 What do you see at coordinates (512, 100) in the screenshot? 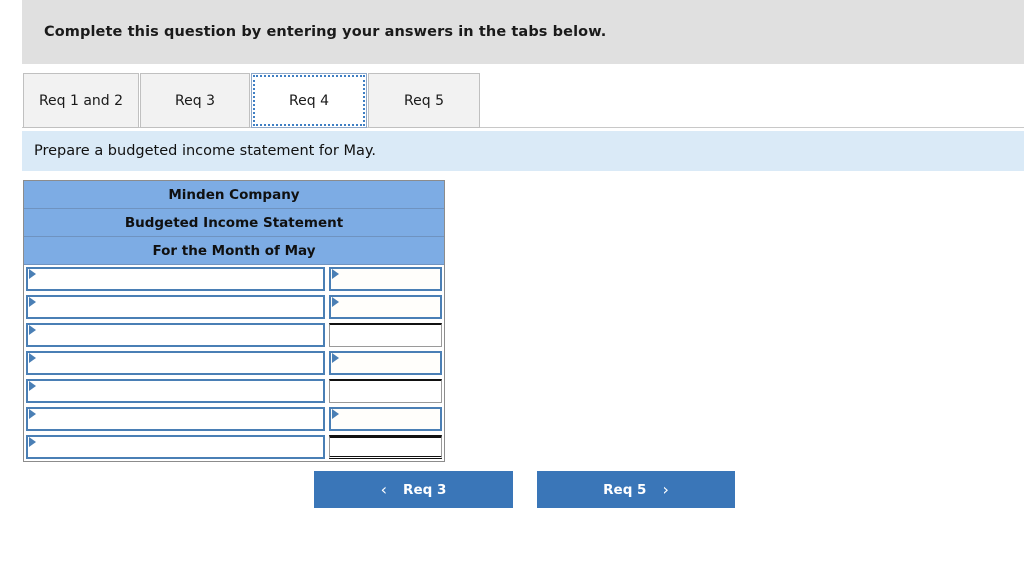
I see `requirement-tabs: Req 1 and 2 Req 3 Req 4 Req 5` at bounding box center [512, 100].